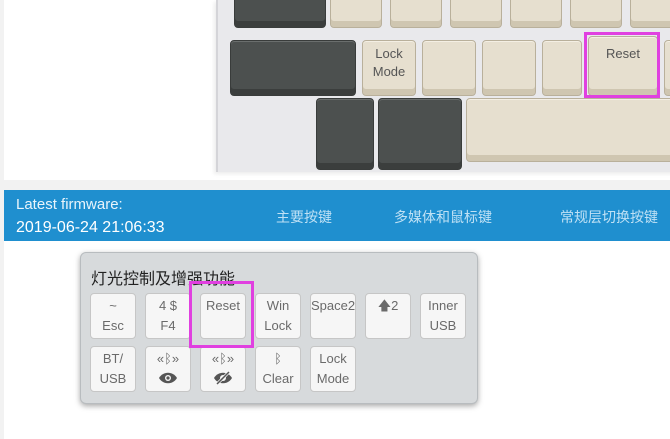  I want to click on firmware-date: 2019-06-24 21:06:33, so click(90, 227).